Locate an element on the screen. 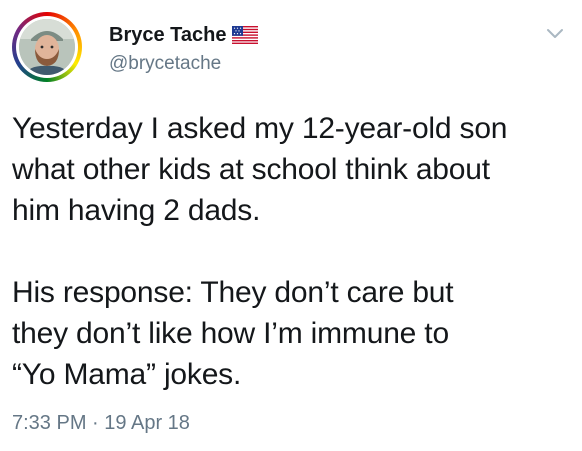 This screenshot has width=582, height=451. avatar is located at coordinates (47, 47).